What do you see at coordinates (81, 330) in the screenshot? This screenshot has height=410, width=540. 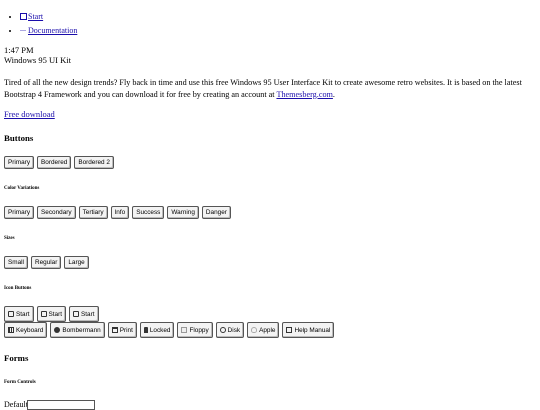 I see `button-label: Bombermann` at bounding box center [81, 330].